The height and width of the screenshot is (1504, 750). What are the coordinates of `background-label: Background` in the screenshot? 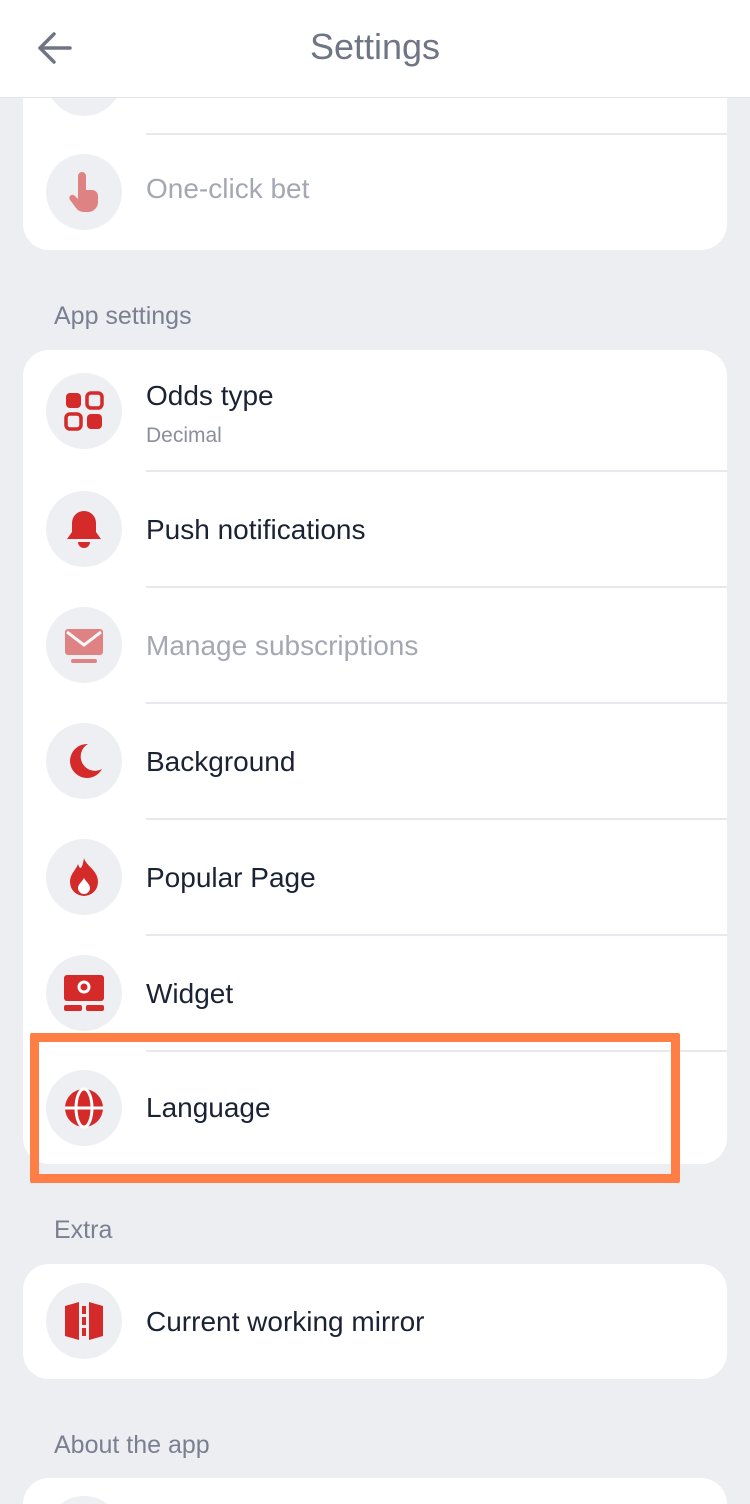 It's located at (221, 761).